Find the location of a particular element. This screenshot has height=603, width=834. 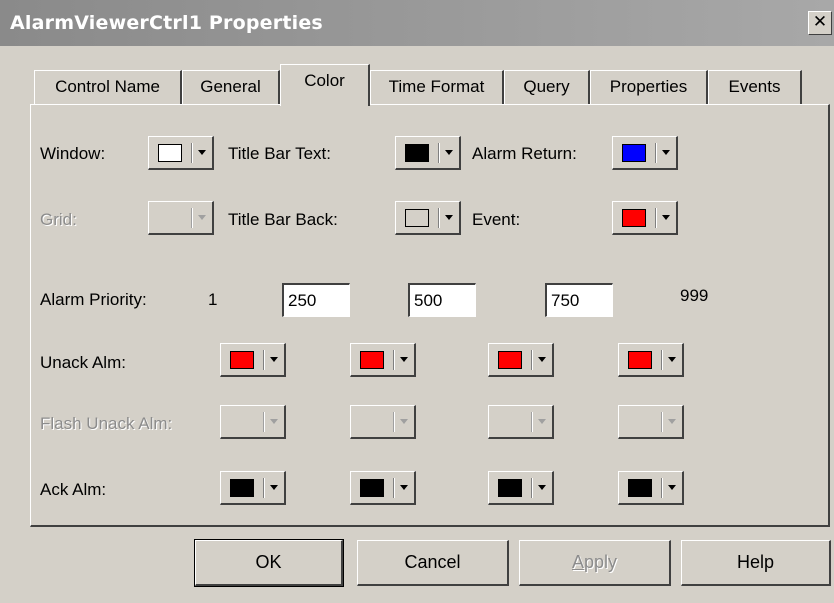

window-color-swatch is located at coordinates (170, 153).